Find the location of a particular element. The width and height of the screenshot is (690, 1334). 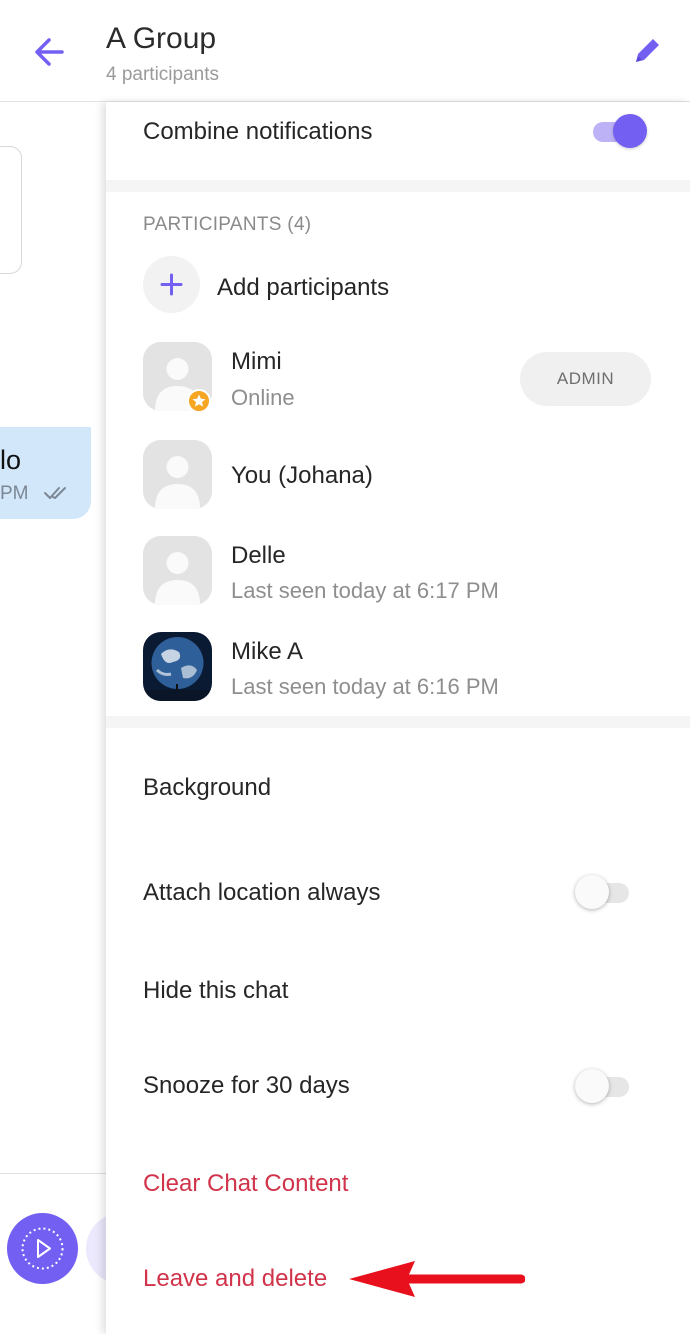

edit-button is located at coordinates (647, 51).